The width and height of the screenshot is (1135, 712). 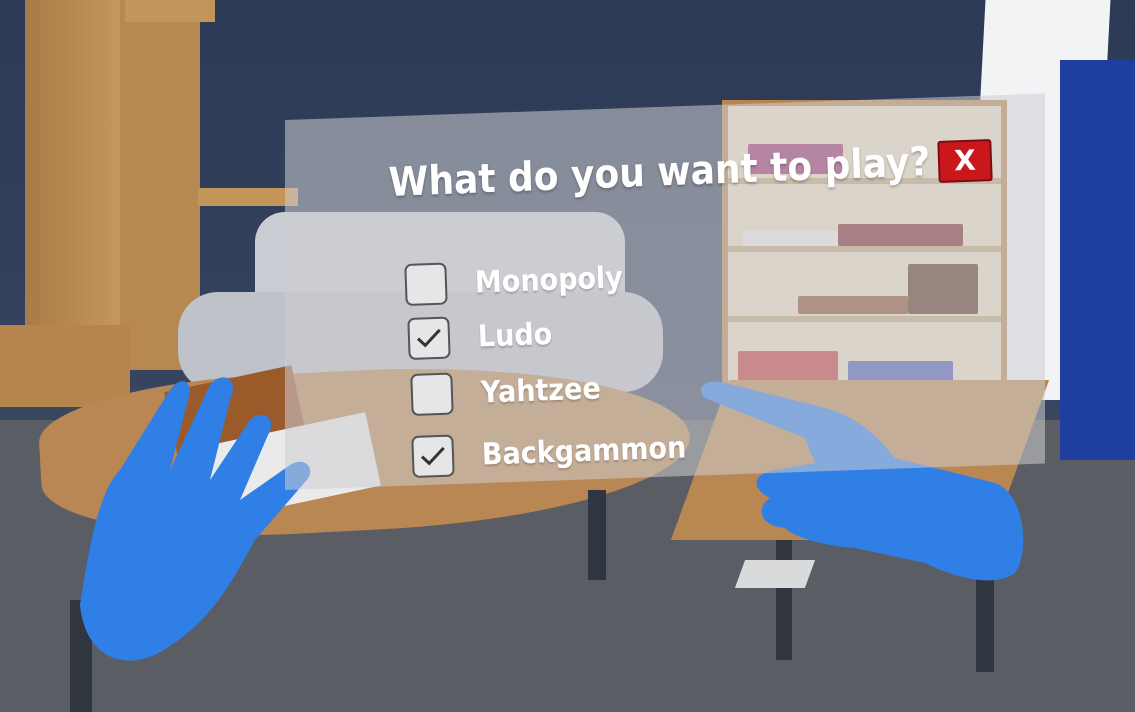 I want to click on option-ludo: Ludo, so click(x=484, y=336).